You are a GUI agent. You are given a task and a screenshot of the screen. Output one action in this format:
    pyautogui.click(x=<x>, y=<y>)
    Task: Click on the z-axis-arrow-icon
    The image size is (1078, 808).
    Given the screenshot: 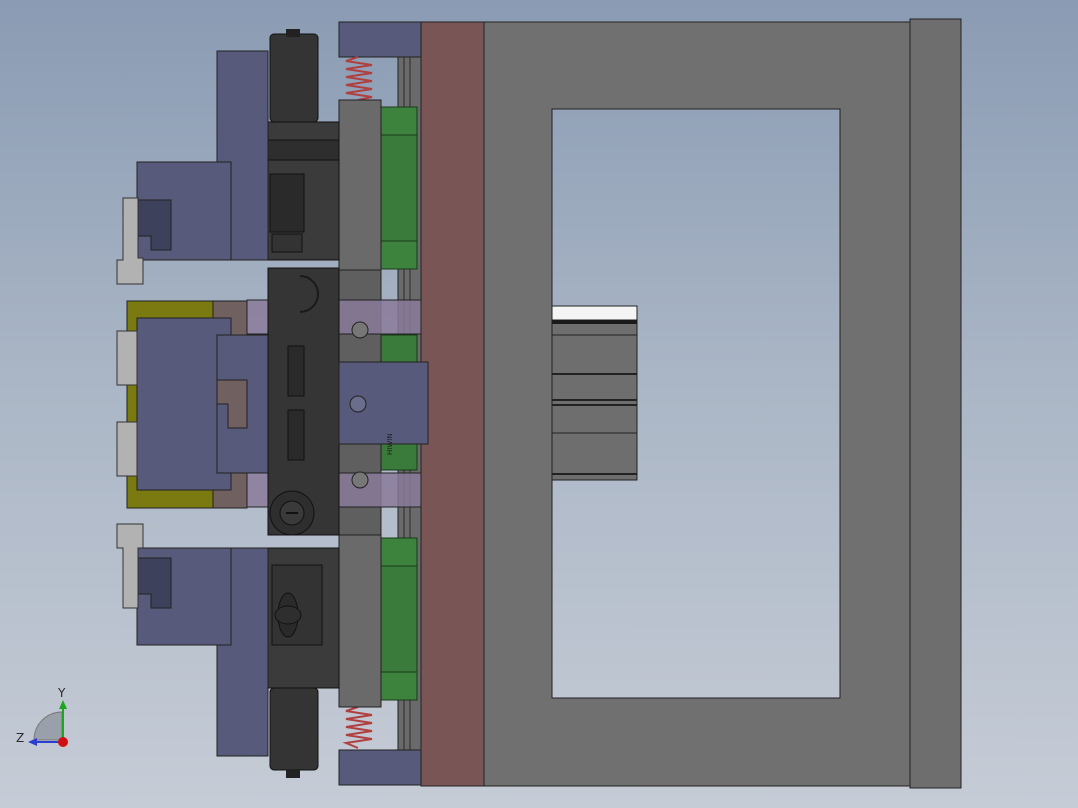 What is the action you would take?
    pyautogui.click(x=32, y=742)
    